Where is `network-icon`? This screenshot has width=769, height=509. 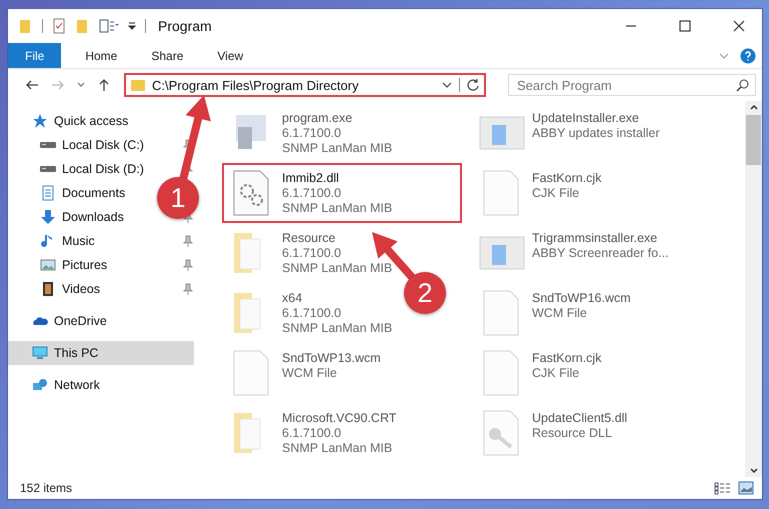
network-icon is located at coordinates (40, 385).